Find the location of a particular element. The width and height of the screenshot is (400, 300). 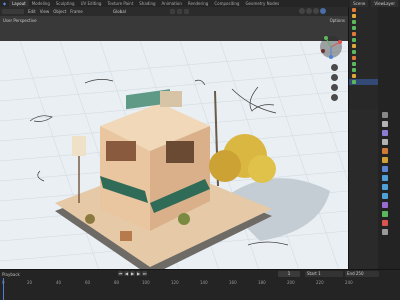

ruler-tick: 100 is located at coordinates (146, 282).